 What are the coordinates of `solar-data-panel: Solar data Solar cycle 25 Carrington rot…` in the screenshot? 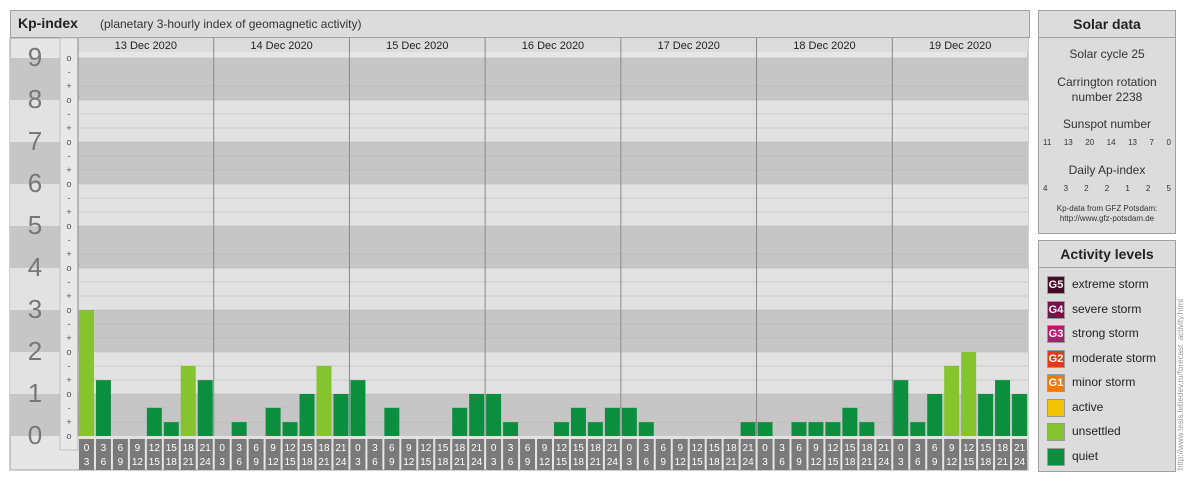 It's located at (1107, 122).